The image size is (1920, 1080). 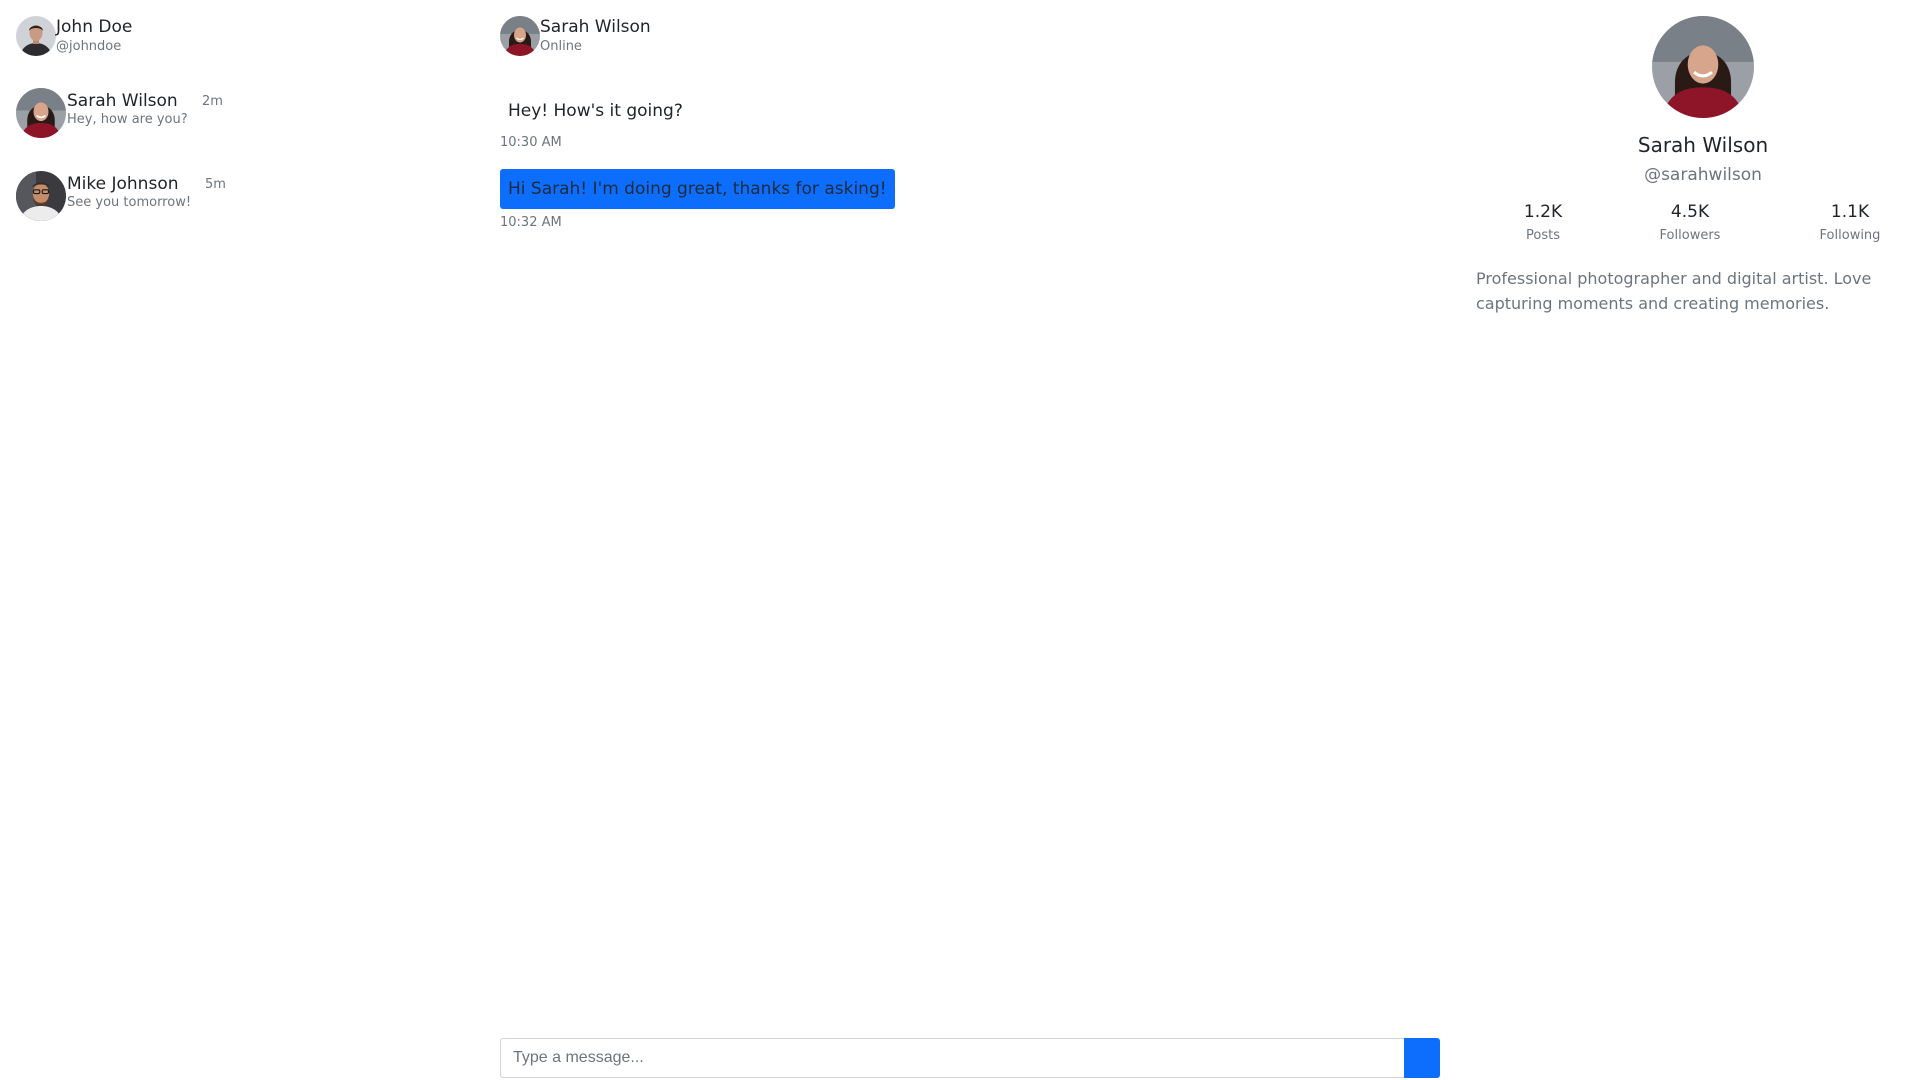 I want to click on stat-following: 1.1K Following, so click(x=1850, y=223).